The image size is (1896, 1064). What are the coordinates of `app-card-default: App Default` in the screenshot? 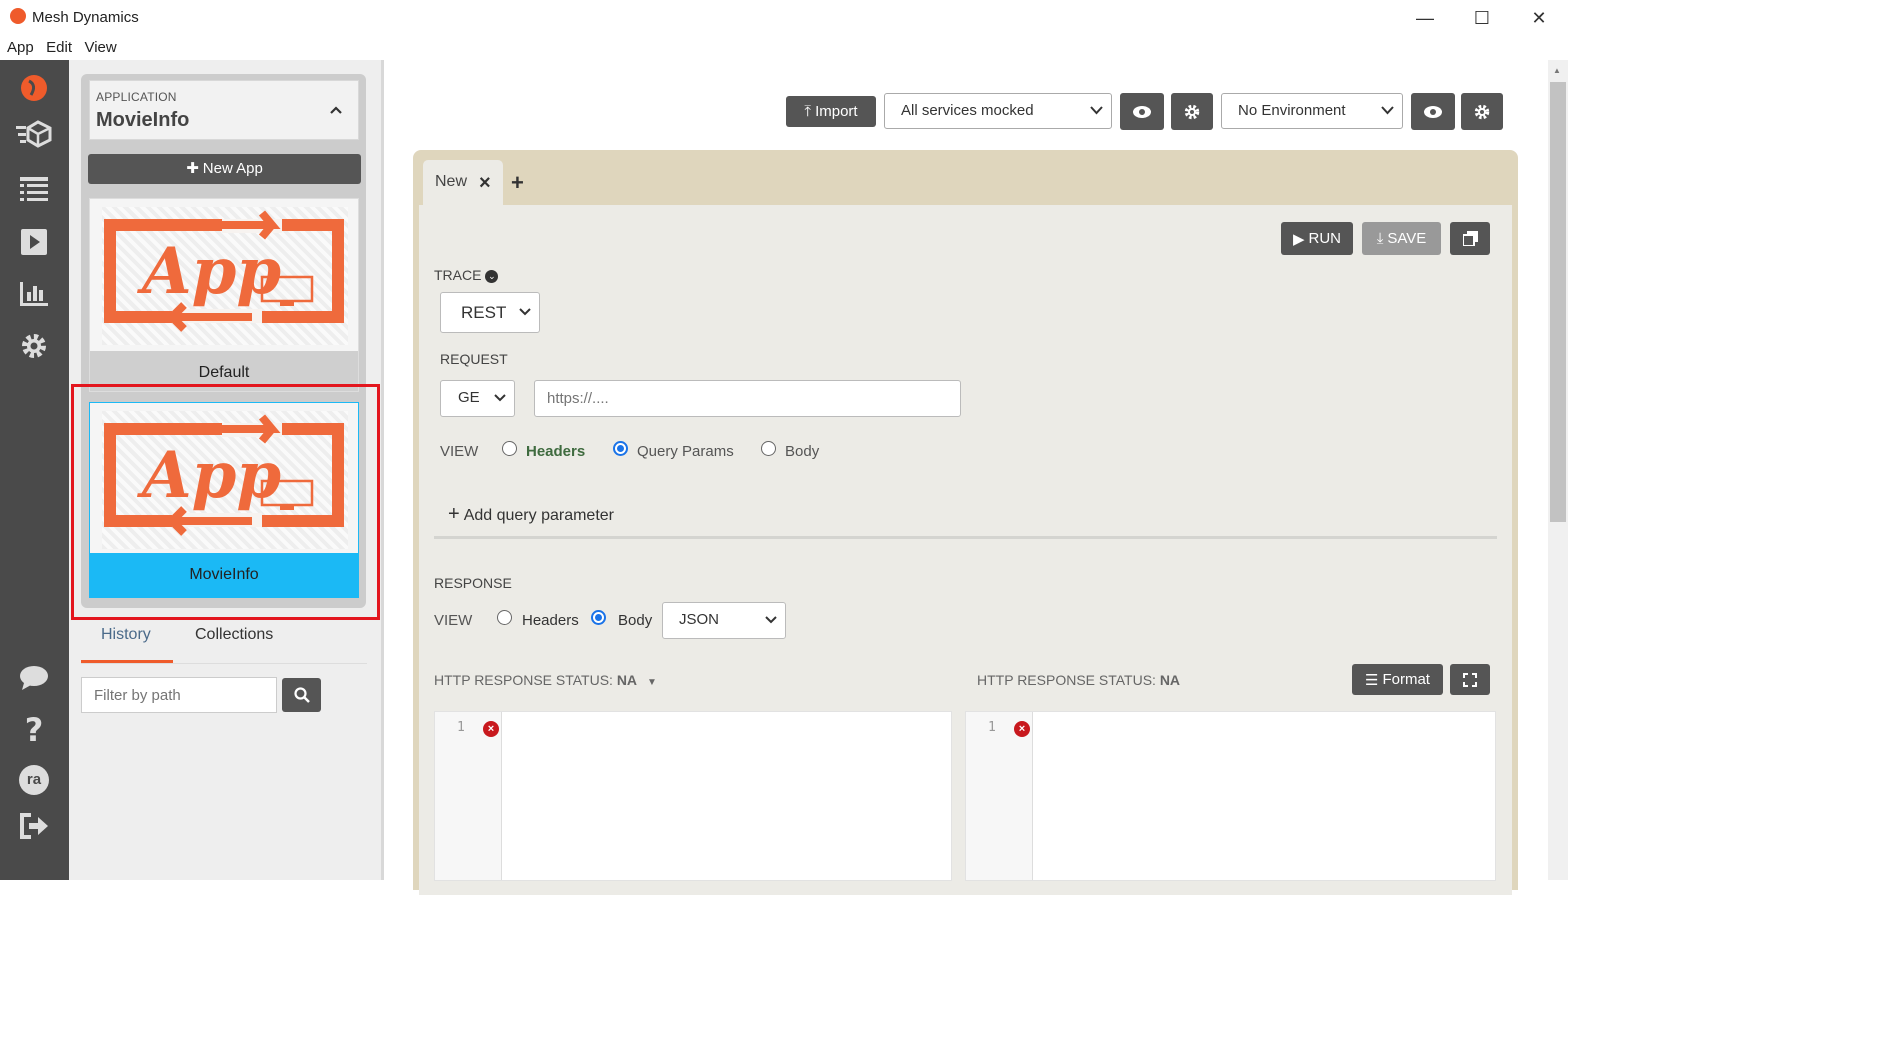 It's located at (224, 295).